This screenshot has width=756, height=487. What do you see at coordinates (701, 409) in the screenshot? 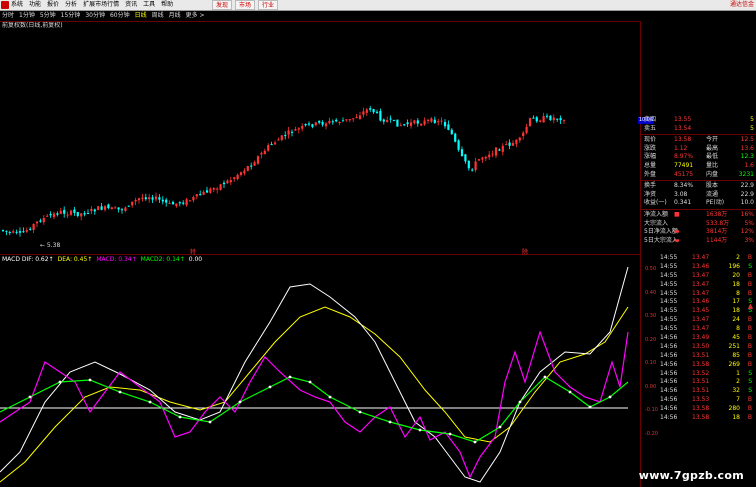
I see `tick-price: 13.58` at bounding box center [701, 409].